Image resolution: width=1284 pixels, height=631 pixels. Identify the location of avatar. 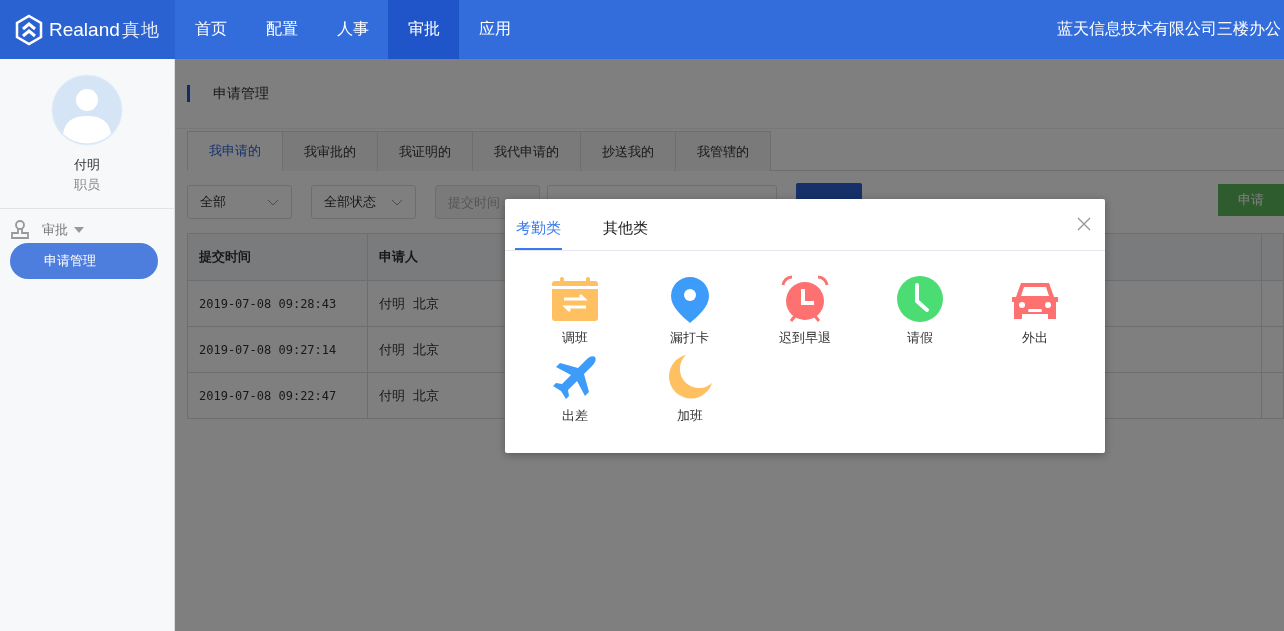
(87, 110).